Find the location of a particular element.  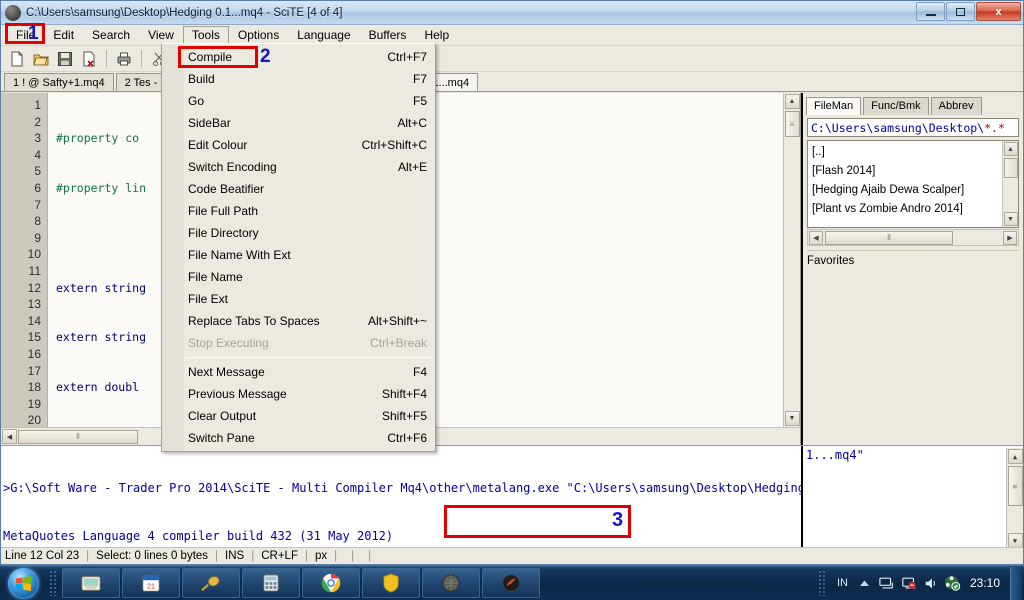

menu-item-accel: Alt+C is located at coordinates (412, 123).